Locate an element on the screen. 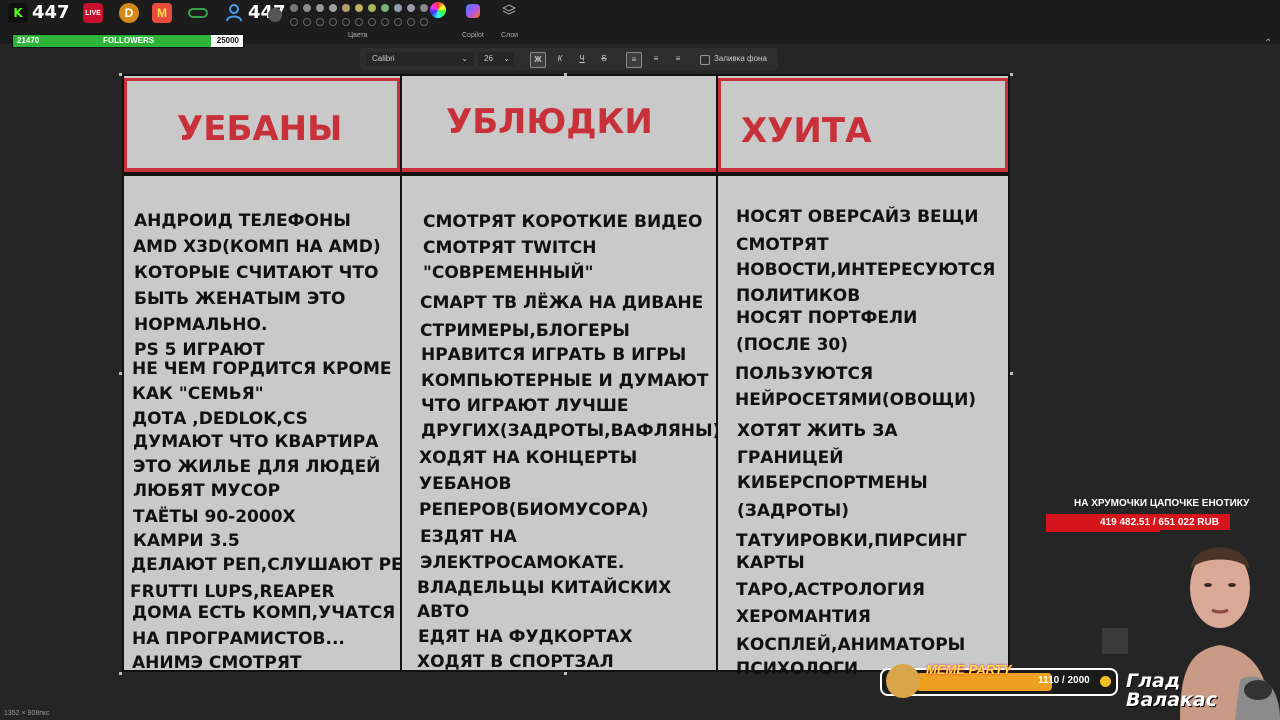 Image resolution: width=1280 pixels, height=720 pixels. list-item: ДЕЛАЮТ РЕП,СЛУШАЮТ РЕП is located at coordinates (274, 565).